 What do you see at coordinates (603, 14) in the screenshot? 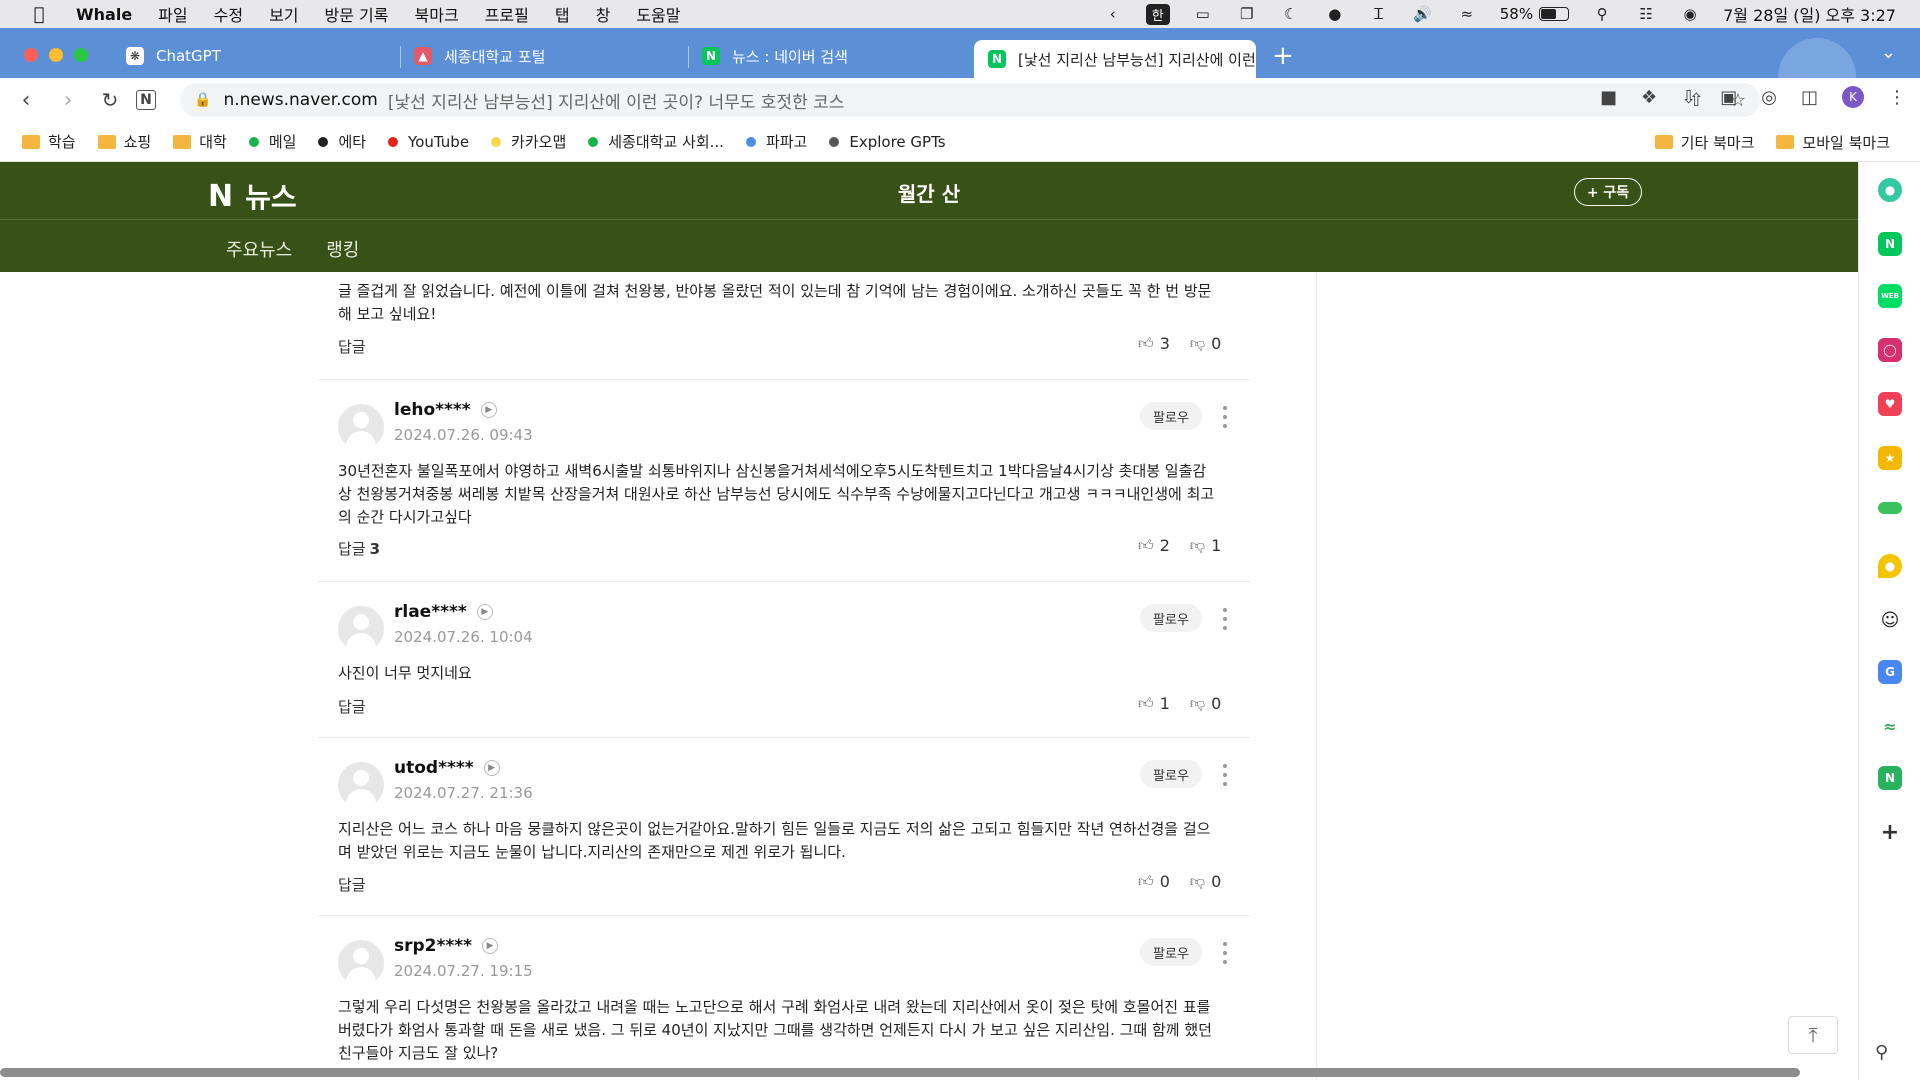
I see `menu-window: 창` at bounding box center [603, 14].